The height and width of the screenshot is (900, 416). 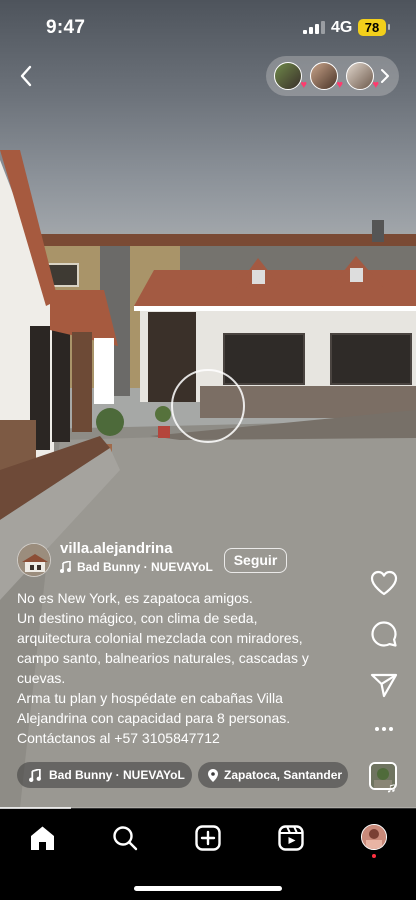 I want to click on heart-icon, so click(x=384, y=583).